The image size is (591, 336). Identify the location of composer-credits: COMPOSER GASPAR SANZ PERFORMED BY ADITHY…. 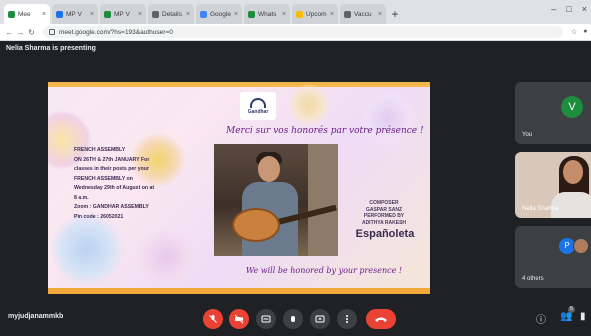
(384, 213).